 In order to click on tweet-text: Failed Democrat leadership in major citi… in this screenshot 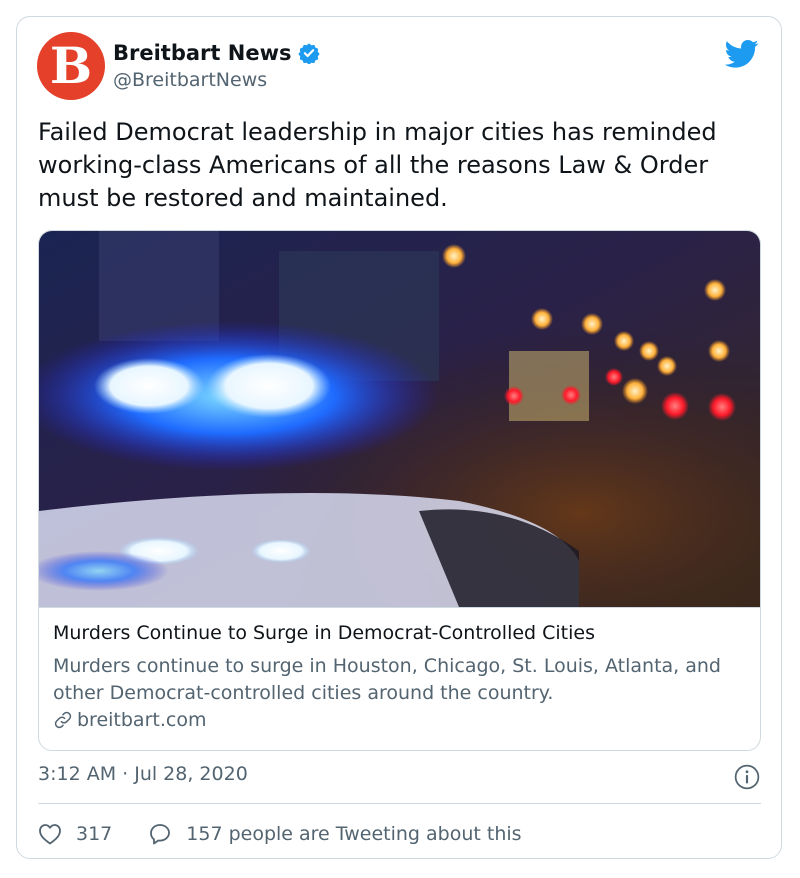, I will do `click(377, 165)`.